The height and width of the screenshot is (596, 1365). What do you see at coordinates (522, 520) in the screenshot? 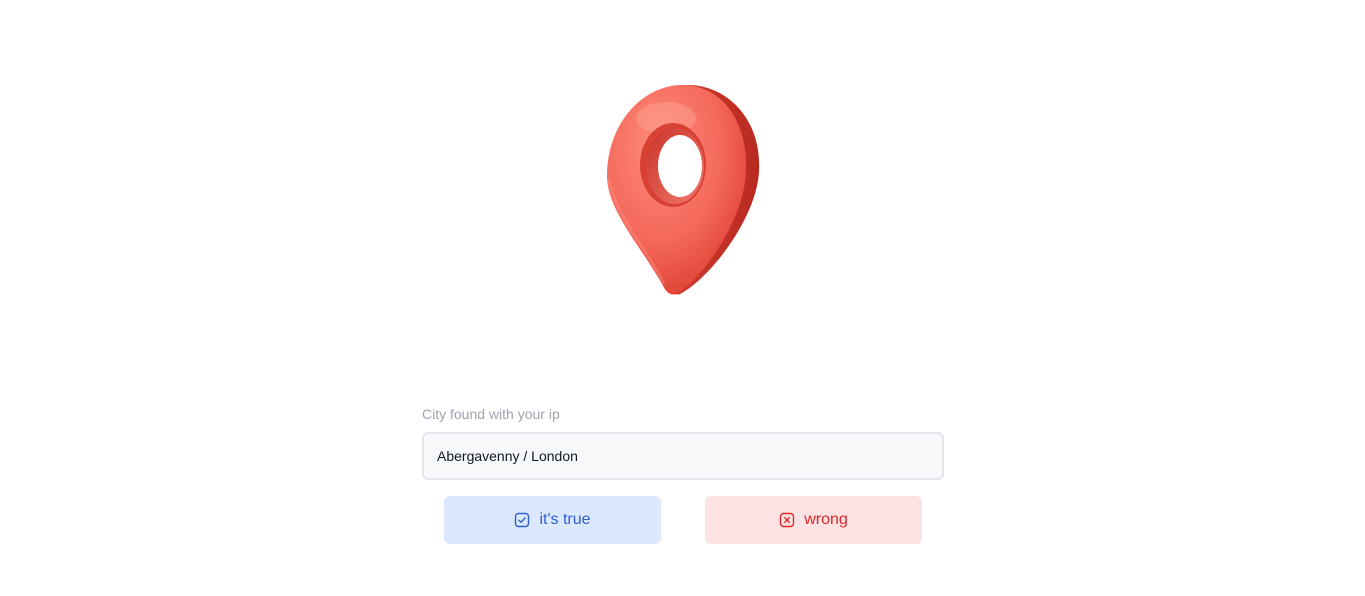
I see `check-square-icon` at bounding box center [522, 520].